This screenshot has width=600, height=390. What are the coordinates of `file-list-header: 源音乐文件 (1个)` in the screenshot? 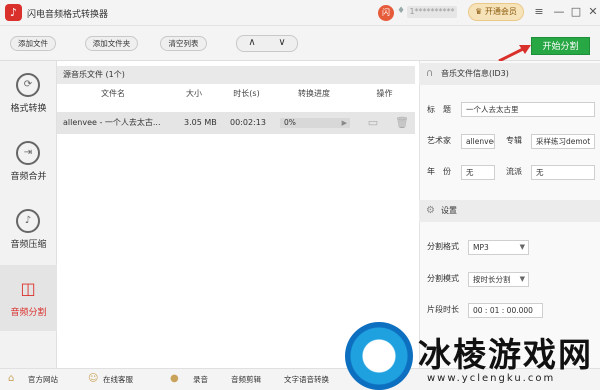 It's located at (236, 75).